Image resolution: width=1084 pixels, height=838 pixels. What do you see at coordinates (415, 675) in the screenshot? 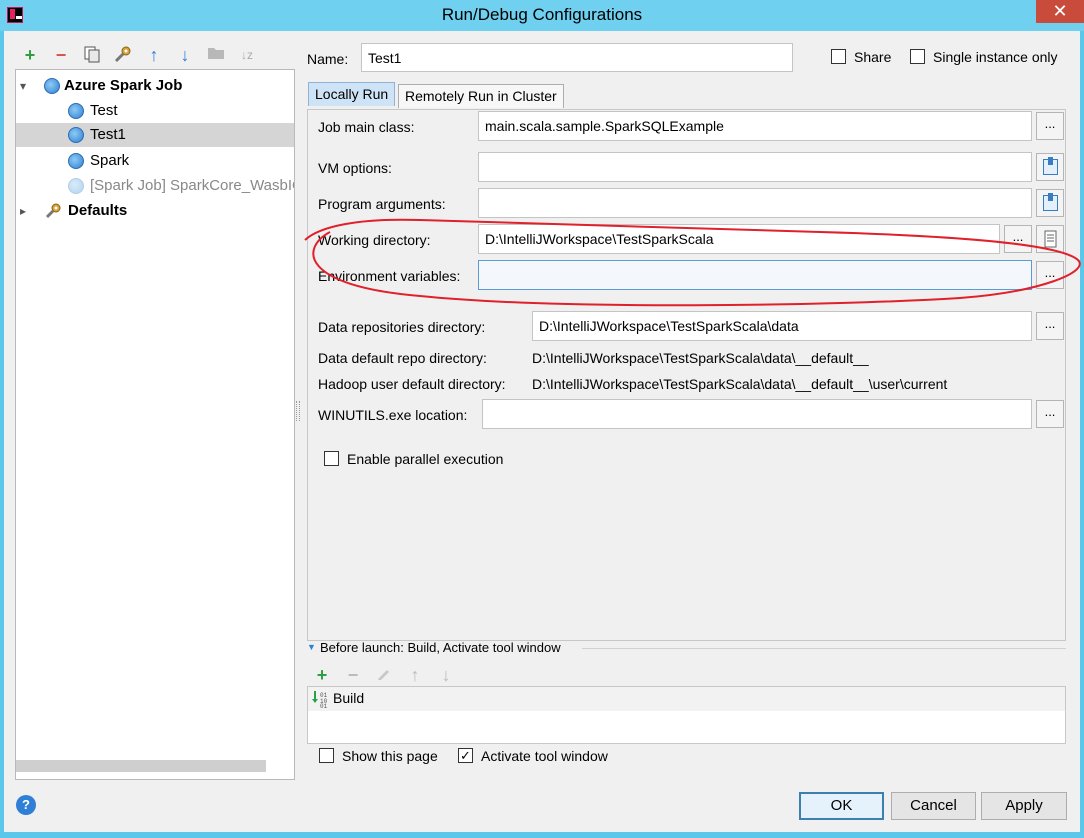
I see `before-launch-up-icon: ↑` at bounding box center [415, 675].